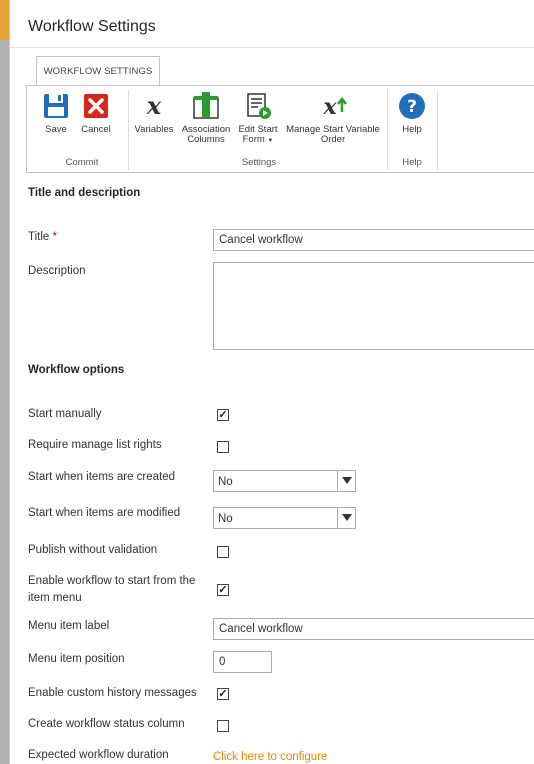  Describe the element at coordinates (225, 519) in the screenshot. I see `start-when-modified-value: No` at that location.